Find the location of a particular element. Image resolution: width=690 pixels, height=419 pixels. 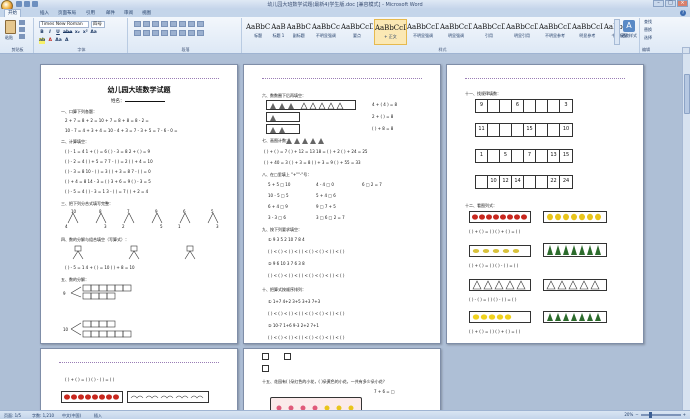

text-line: ( ) - 5 = 1 4 + ( ) = 10 ( ) + 8 = 10 is located at coordinates (100, 267).